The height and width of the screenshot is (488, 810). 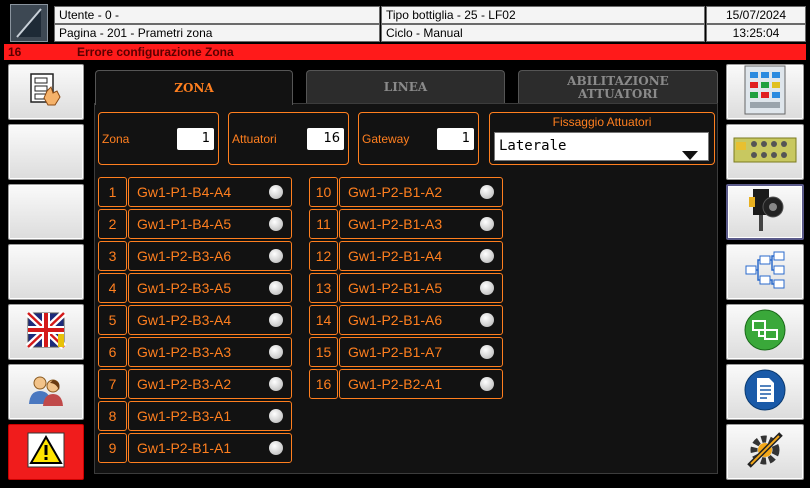 I want to click on actuator-name: Gw1-P2-B3-A4, so click(x=210, y=320).